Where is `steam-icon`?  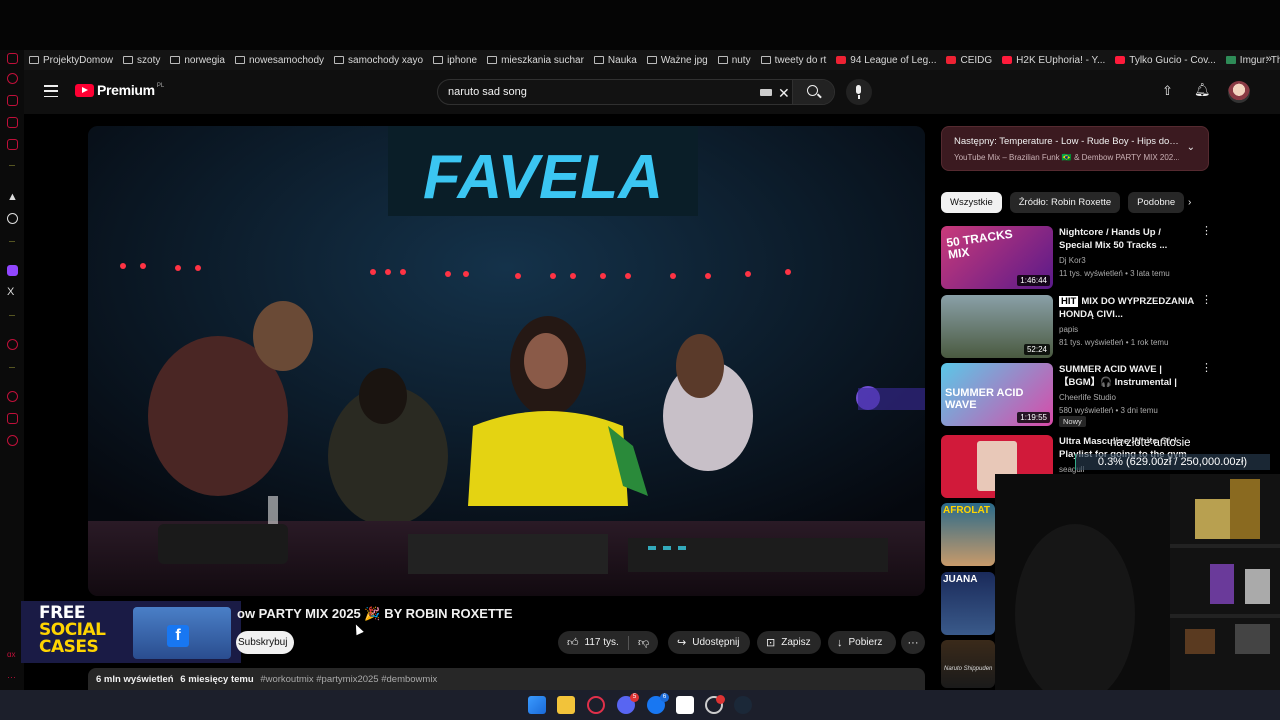
steam-icon is located at coordinates (743, 705).